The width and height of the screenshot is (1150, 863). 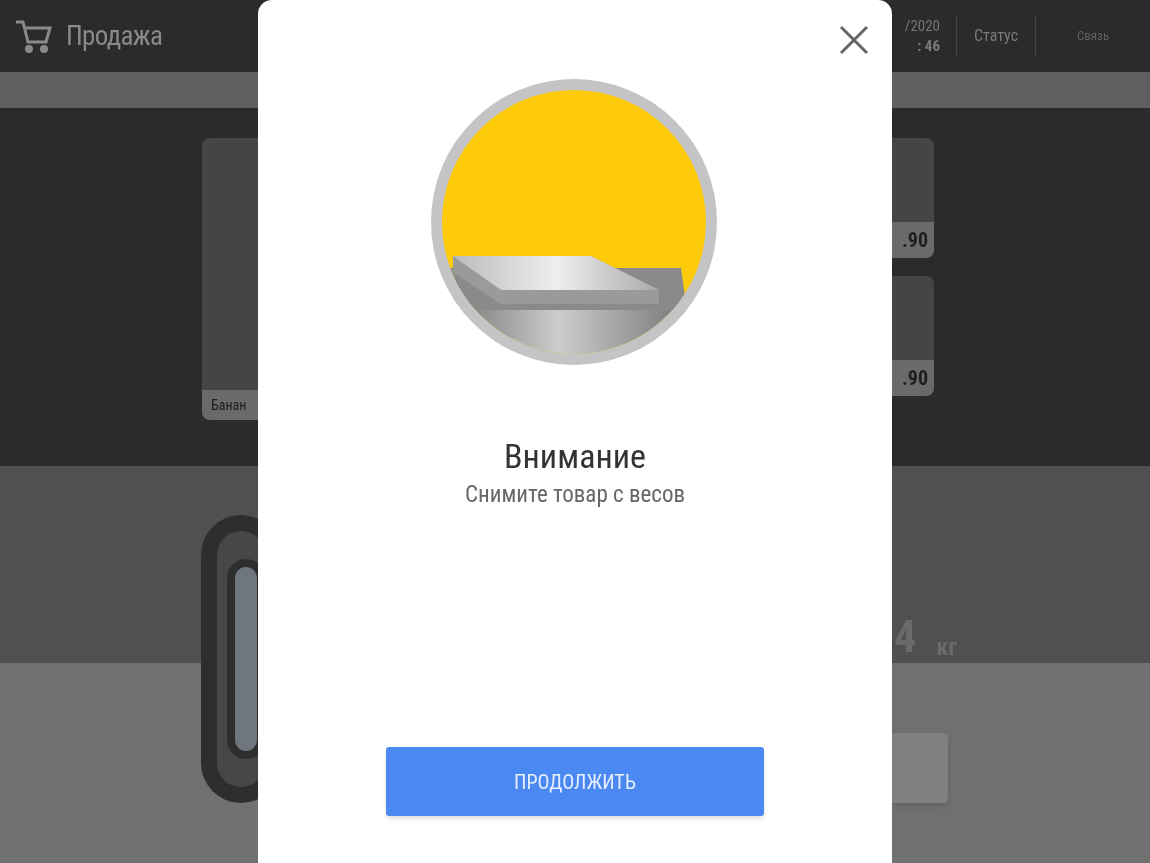 What do you see at coordinates (575, 781) in the screenshot?
I see `continue-button: ПРОДОЛЖИТЬ` at bounding box center [575, 781].